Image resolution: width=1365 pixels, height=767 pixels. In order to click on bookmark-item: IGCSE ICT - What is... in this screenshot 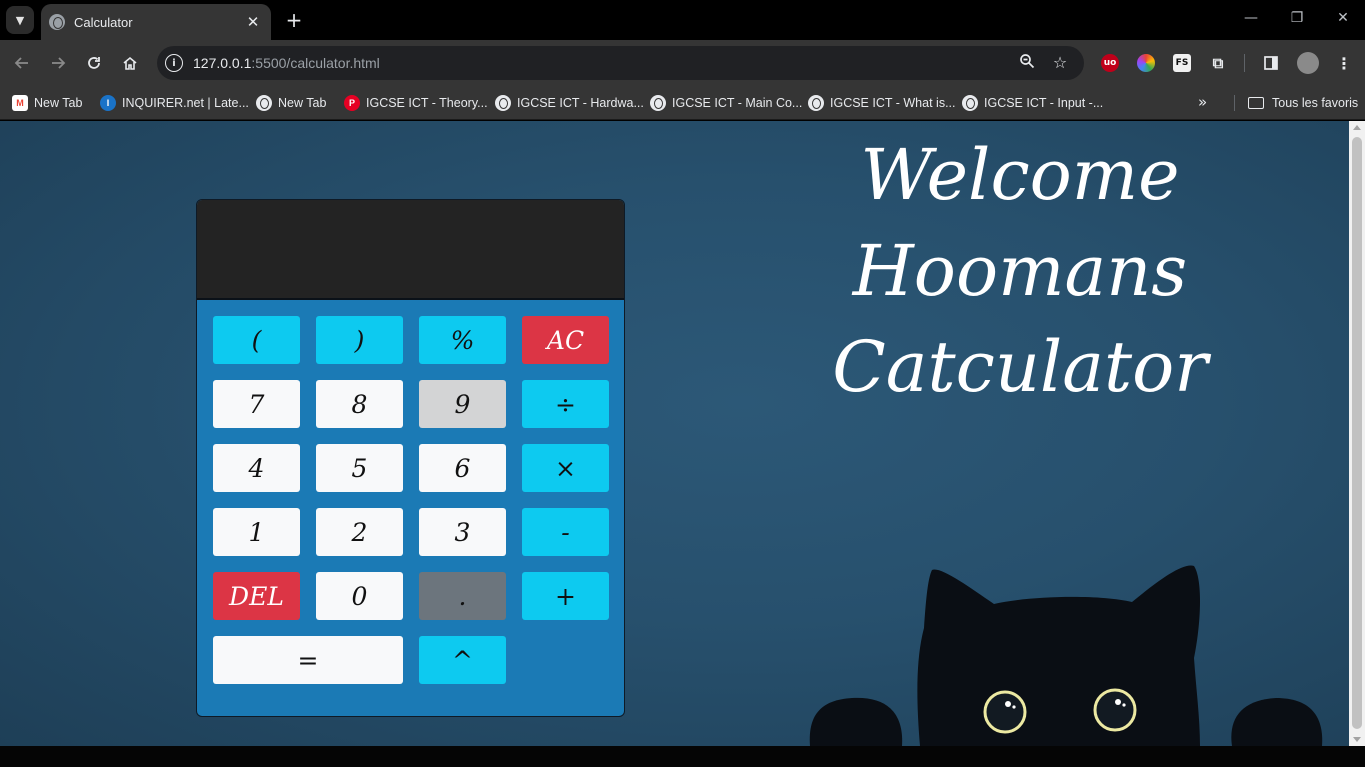, I will do `click(881, 103)`.